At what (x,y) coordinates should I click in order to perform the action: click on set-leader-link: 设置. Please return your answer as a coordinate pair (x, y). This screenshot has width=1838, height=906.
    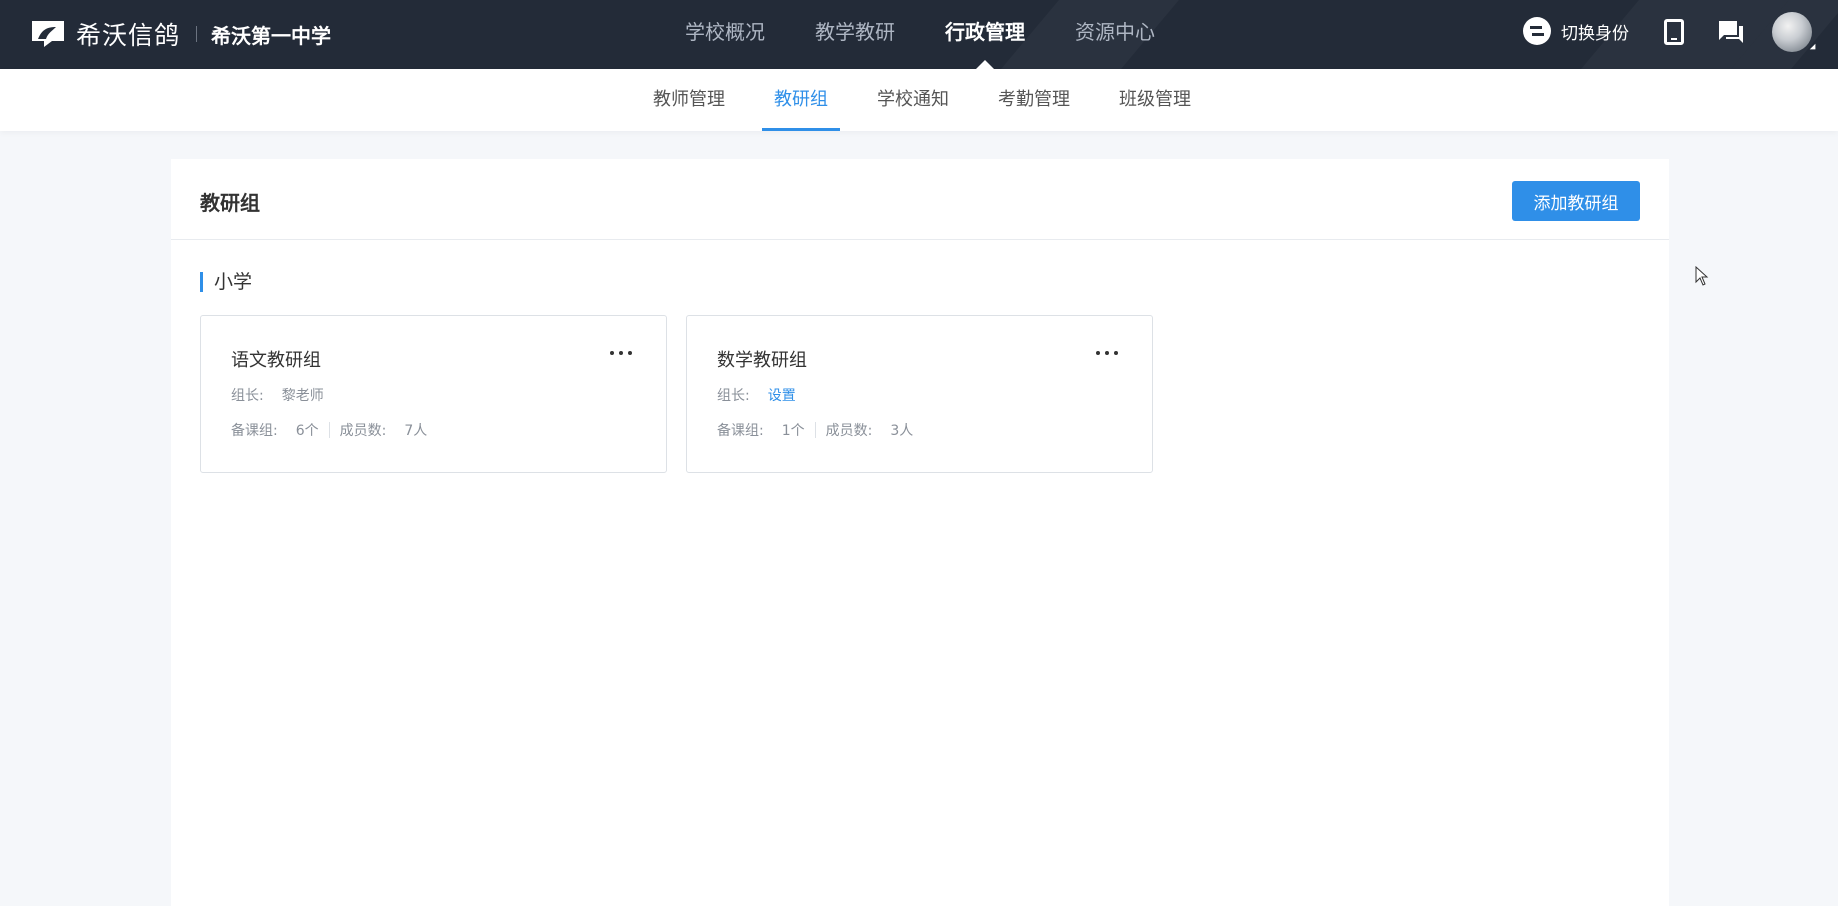
    Looking at the image, I should click on (782, 395).